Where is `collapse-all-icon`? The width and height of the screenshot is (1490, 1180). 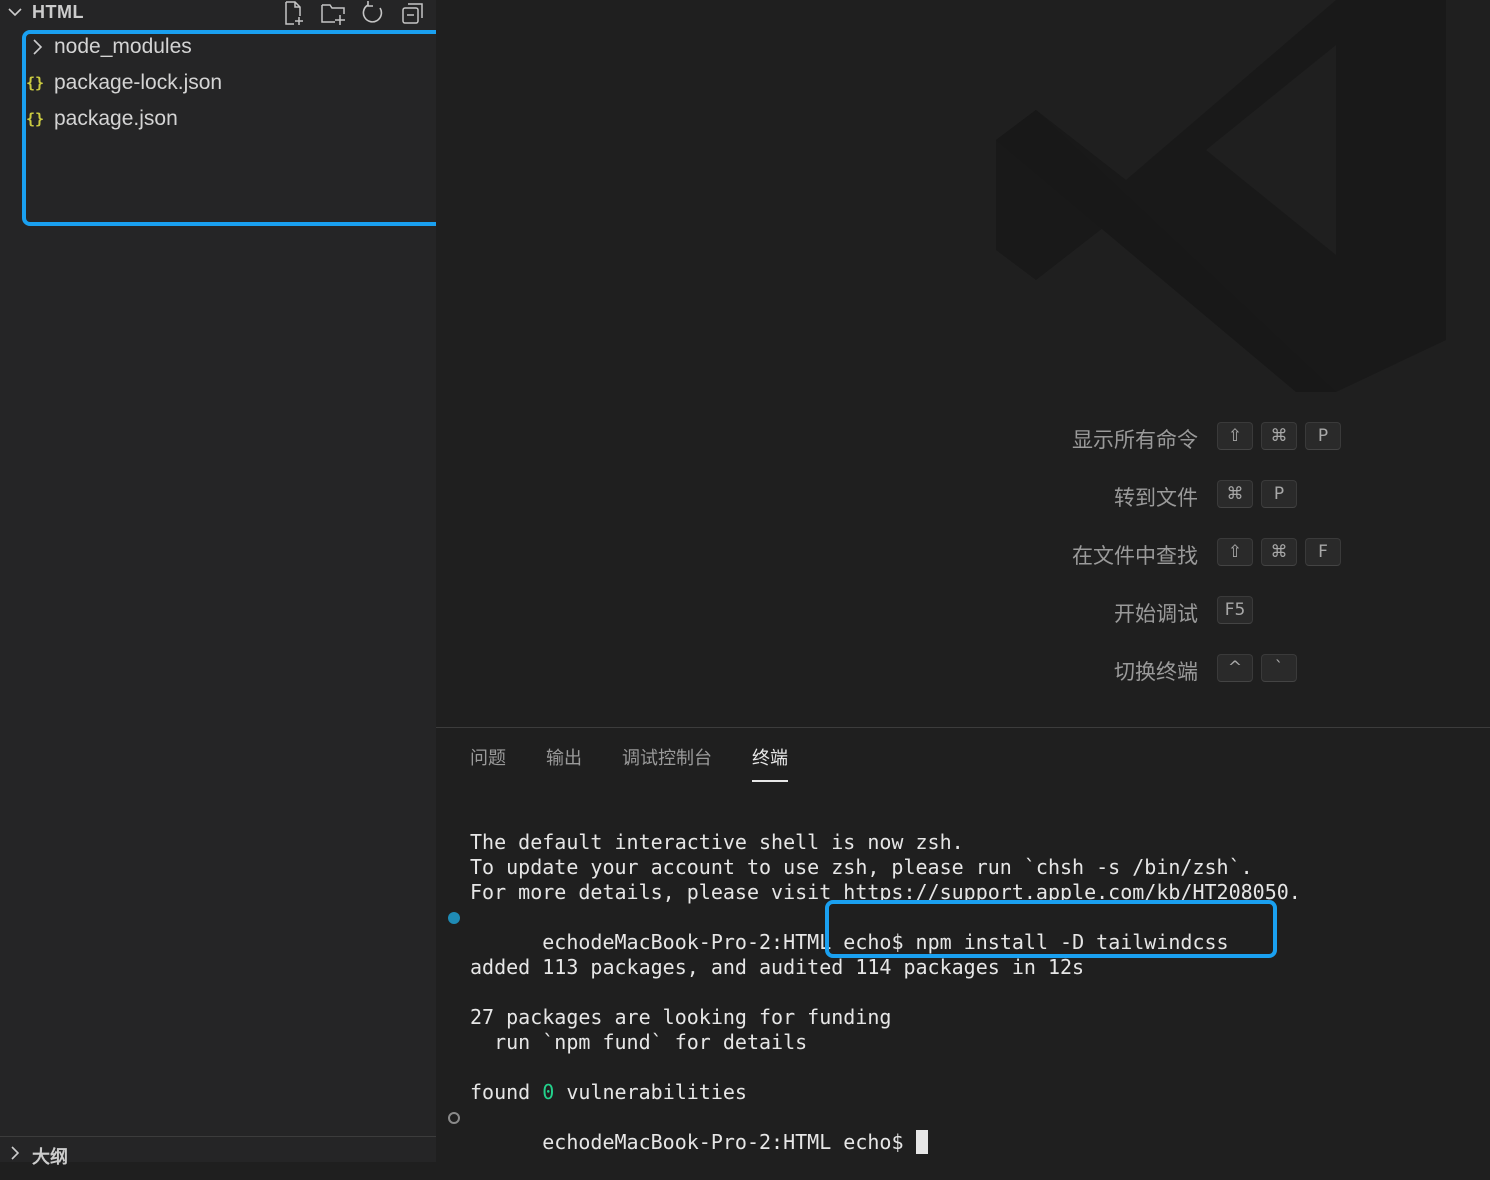 collapse-all-icon is located at coordinates (413, 13).